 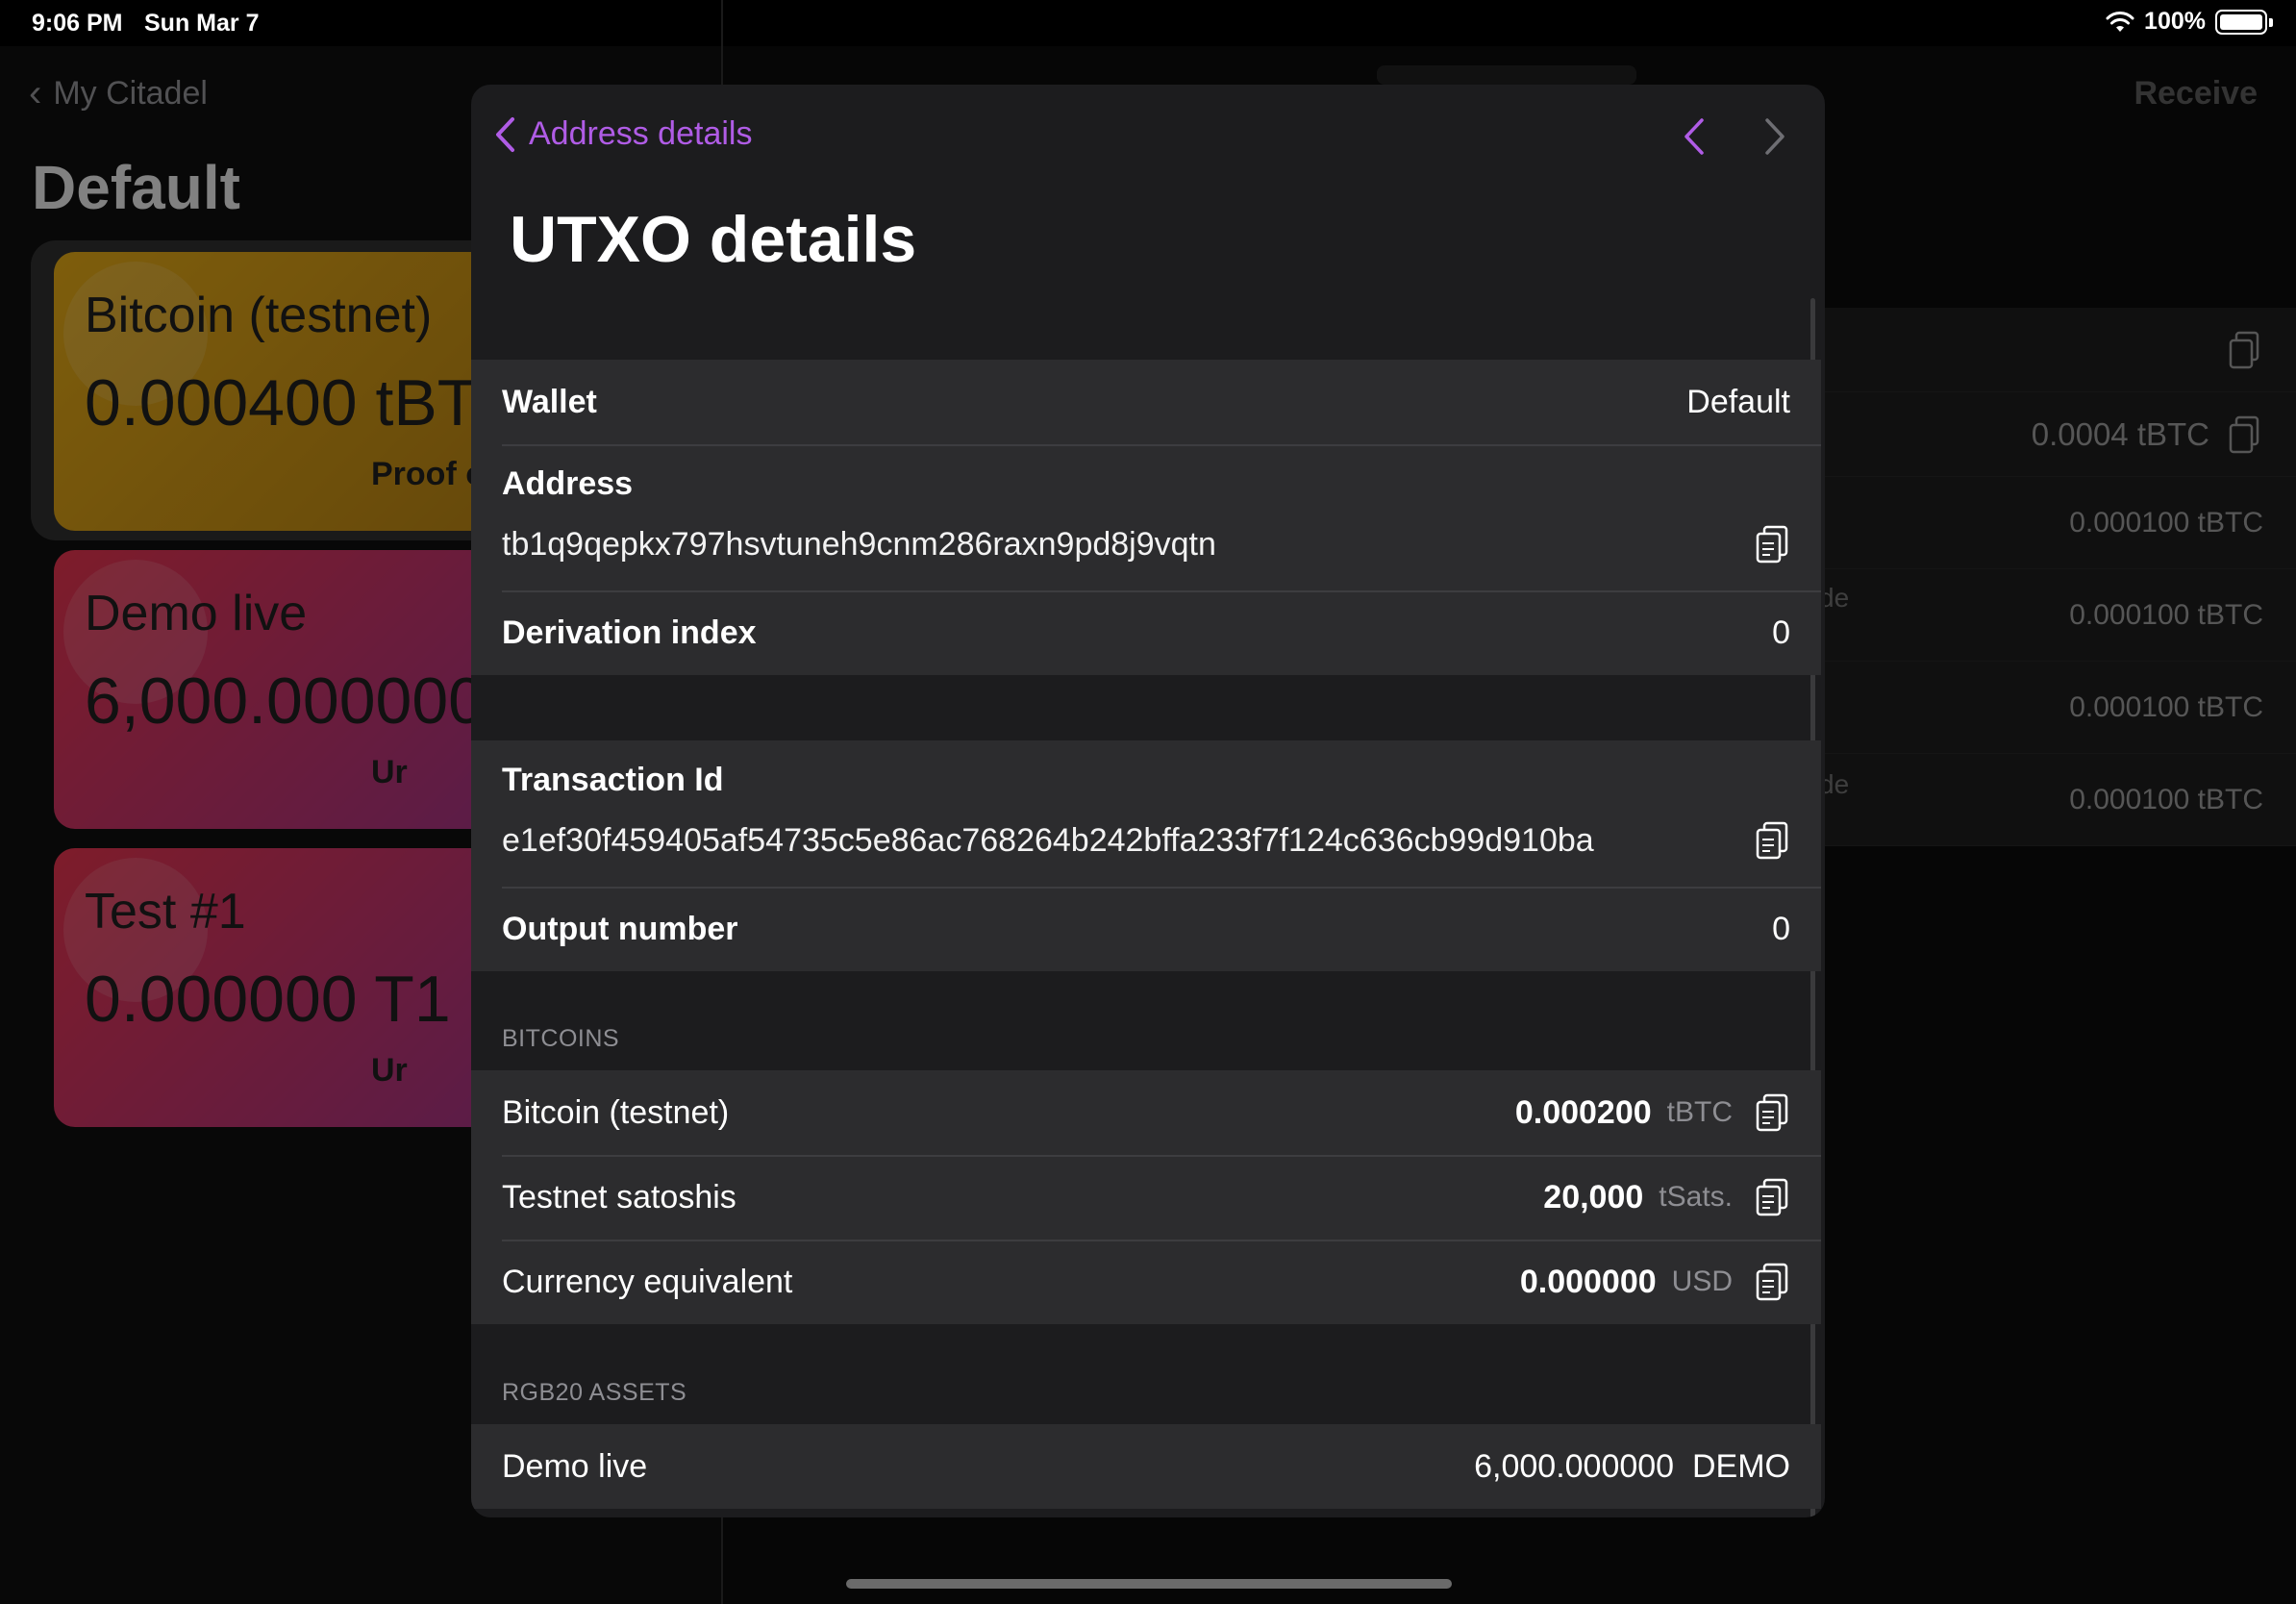 What do you see at coordinates (268, 1000) in the screenshot?
I see `card-amount: 0.000000 T1` at bounding box center [268, 1000].